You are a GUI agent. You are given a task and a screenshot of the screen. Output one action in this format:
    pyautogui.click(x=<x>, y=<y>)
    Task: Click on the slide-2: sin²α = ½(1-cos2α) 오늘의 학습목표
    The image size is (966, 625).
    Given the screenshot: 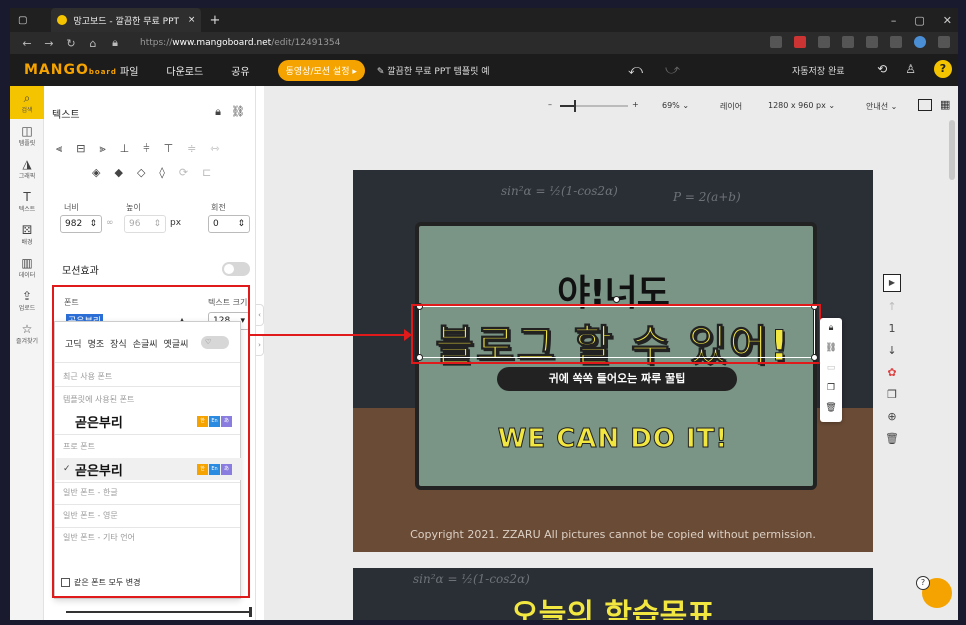 What is the action you would take?
    pyautogui.click(x=613, y=594)
    